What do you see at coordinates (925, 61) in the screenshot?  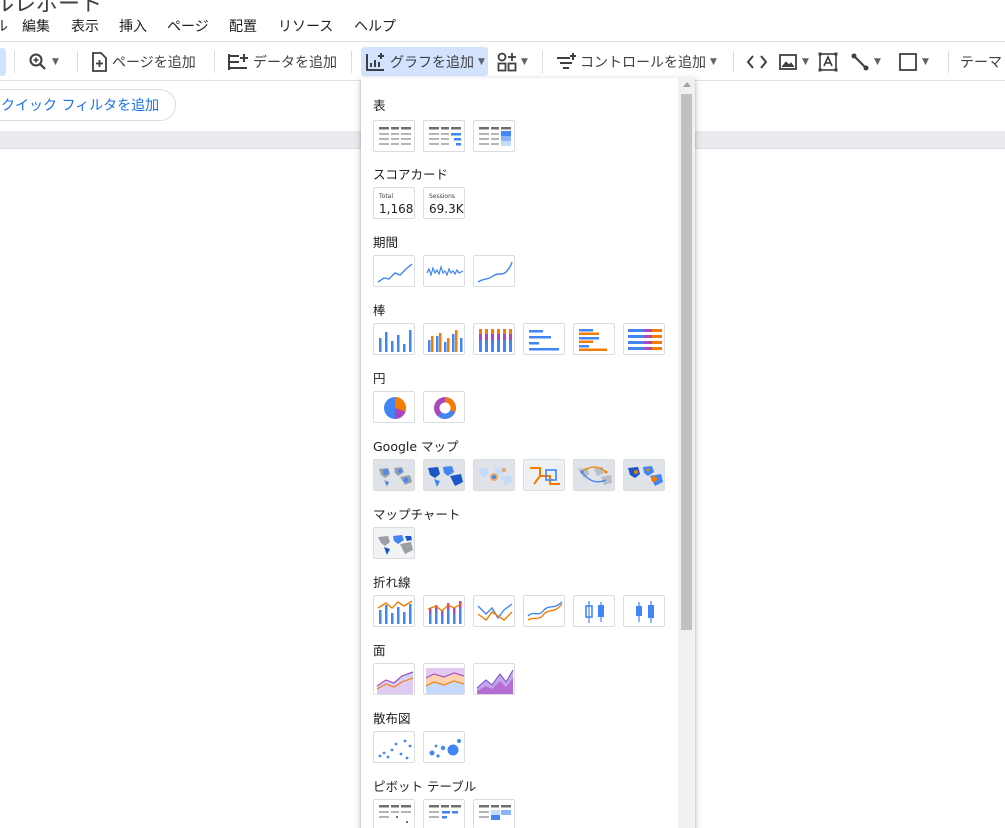 I see `chevron-down-icon: ▼` at bounding box center [925, 61].